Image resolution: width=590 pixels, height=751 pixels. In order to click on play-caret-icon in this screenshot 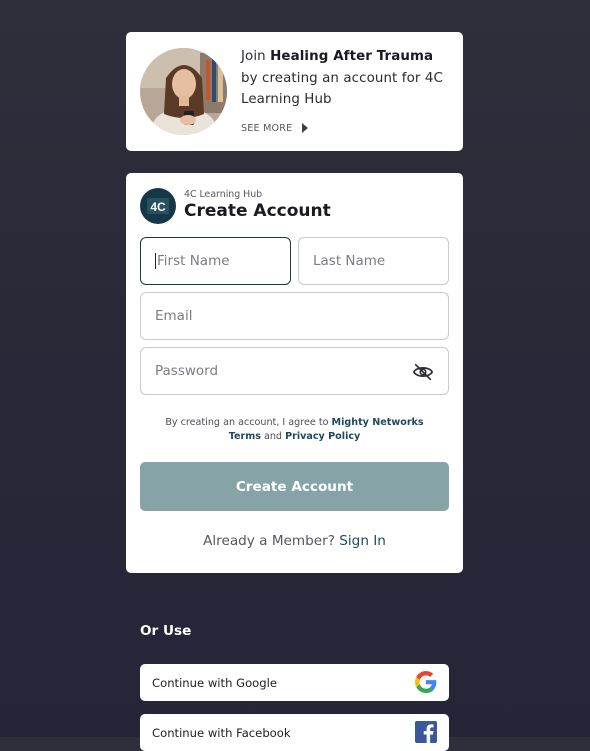, I will do `click(305, 128)`.